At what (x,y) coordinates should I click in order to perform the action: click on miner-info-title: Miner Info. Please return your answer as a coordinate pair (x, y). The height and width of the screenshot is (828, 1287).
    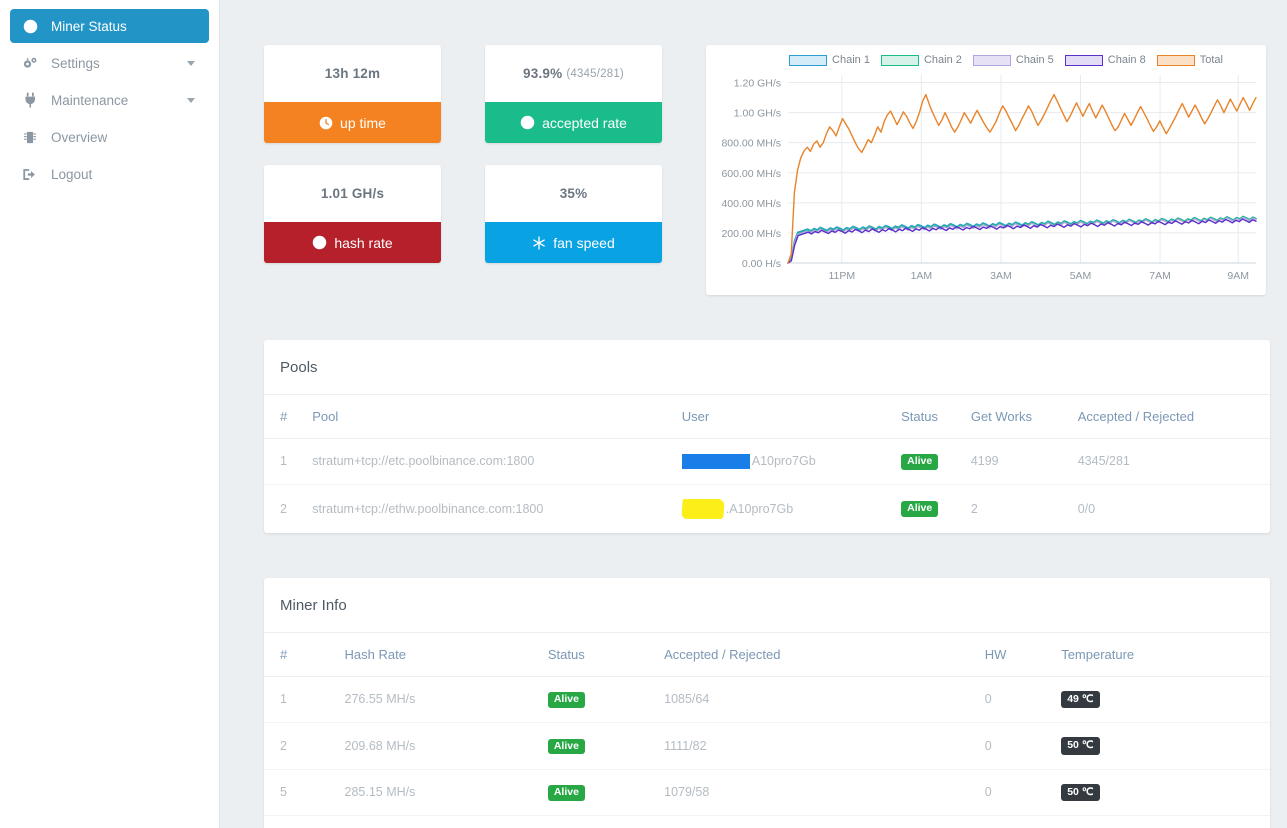
    Looking at the image, I should click on (767, 605).